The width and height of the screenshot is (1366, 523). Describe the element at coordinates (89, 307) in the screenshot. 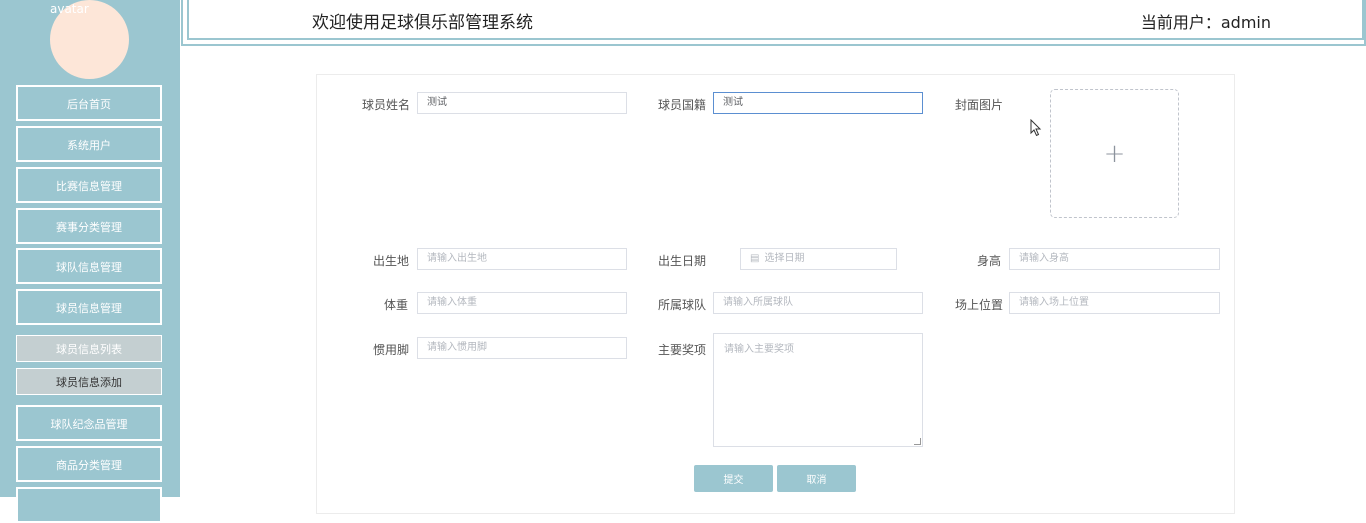

I see `sidebar-item-player-info: 球员信息管理` at that location.